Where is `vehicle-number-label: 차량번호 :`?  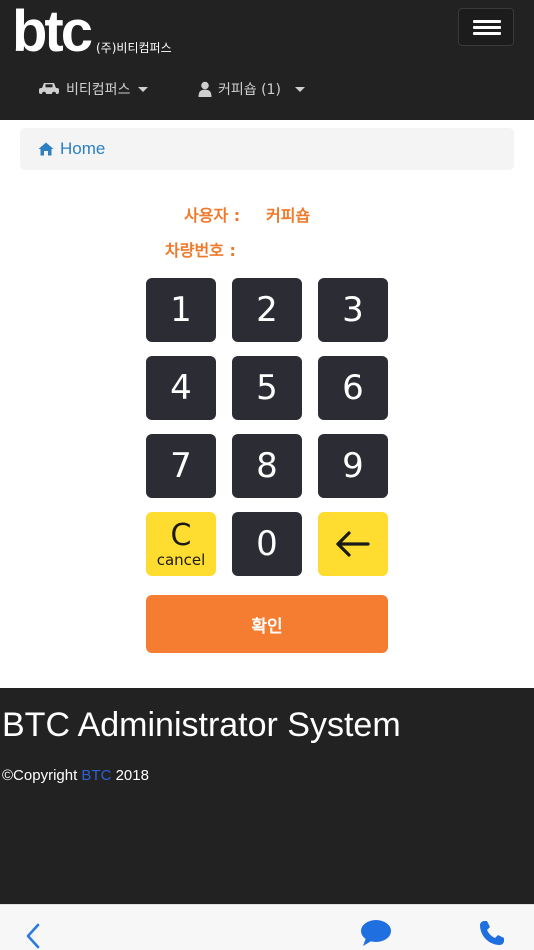 vehicle-number-label: 차량번호 : is located at coordinates (200, 250).